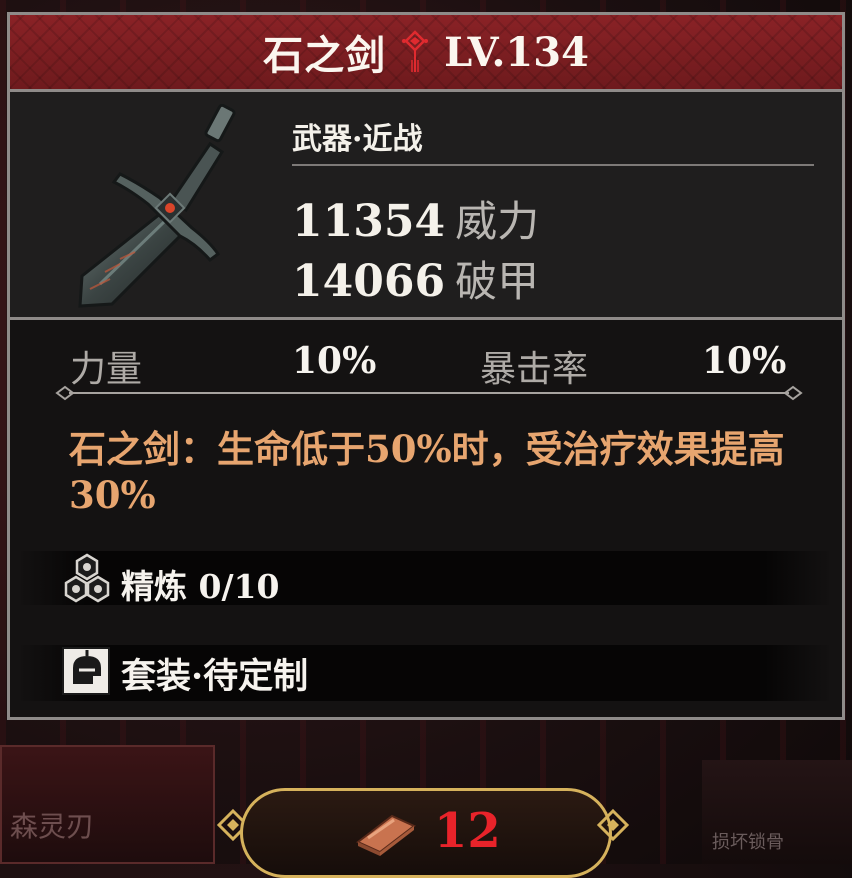 This screenshot has width=852, height=878. What do you see at coordinates (200, 586) in the screenshot?
I see `refine-progress: 精炼 0/10` at bounding box center [200, 586].